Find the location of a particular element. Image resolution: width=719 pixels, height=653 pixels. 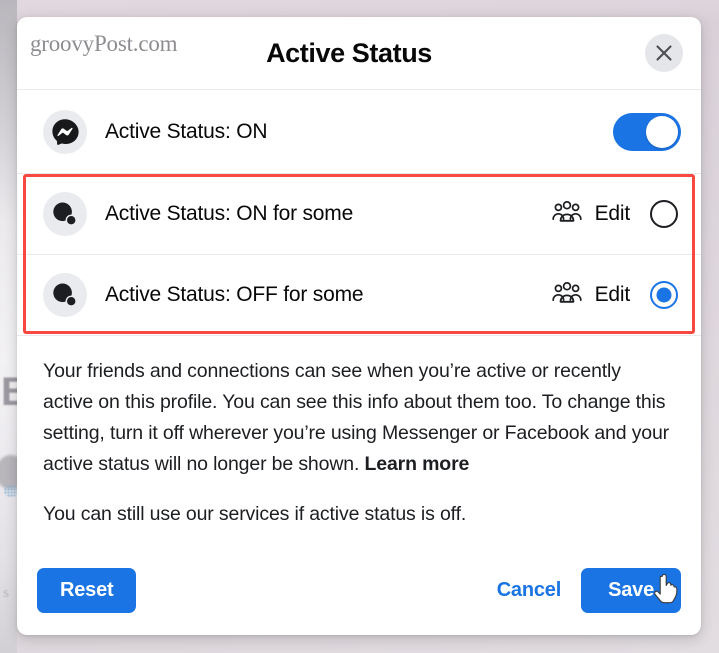

option-row-active-status-on: Active Status: ON is located at coordinates (359, 131).